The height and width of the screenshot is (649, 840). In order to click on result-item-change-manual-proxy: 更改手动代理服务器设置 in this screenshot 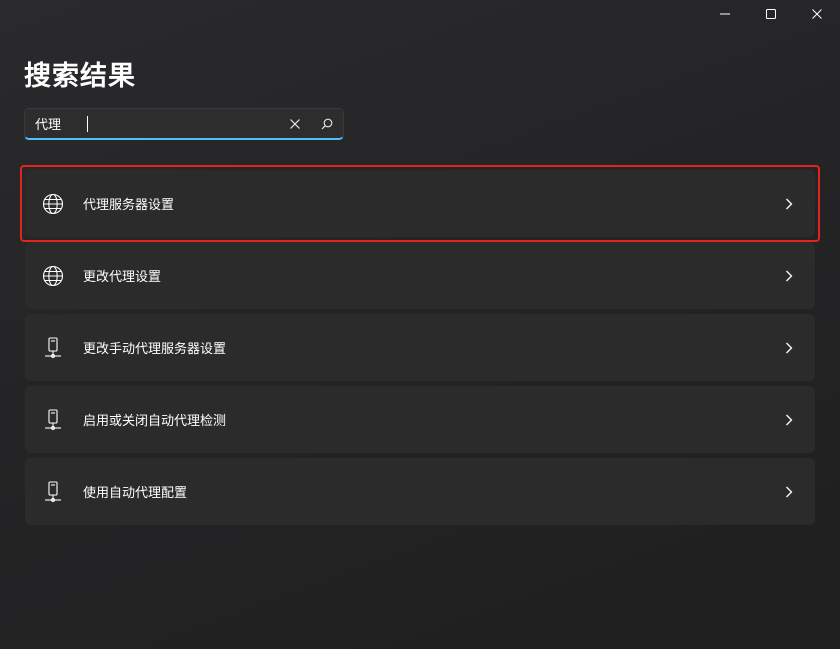, I will do `click(420, 347)`.